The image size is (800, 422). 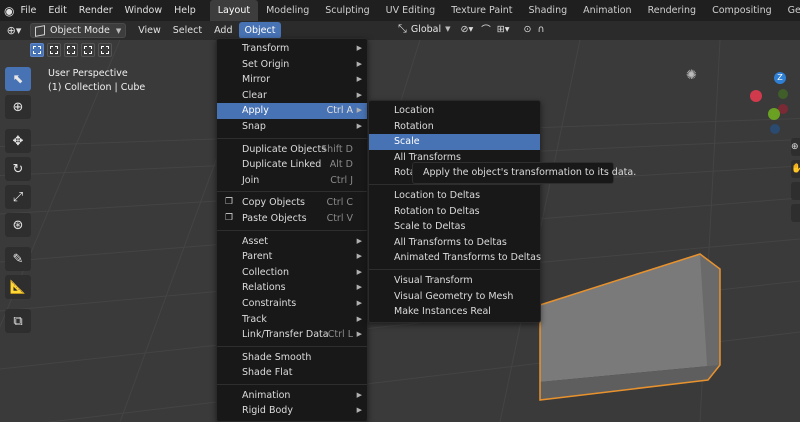 What do you see at coordinates (18, 107) in the screenshot?
I see `cursor-tool: ⊕` at bounding box center [18, 107].